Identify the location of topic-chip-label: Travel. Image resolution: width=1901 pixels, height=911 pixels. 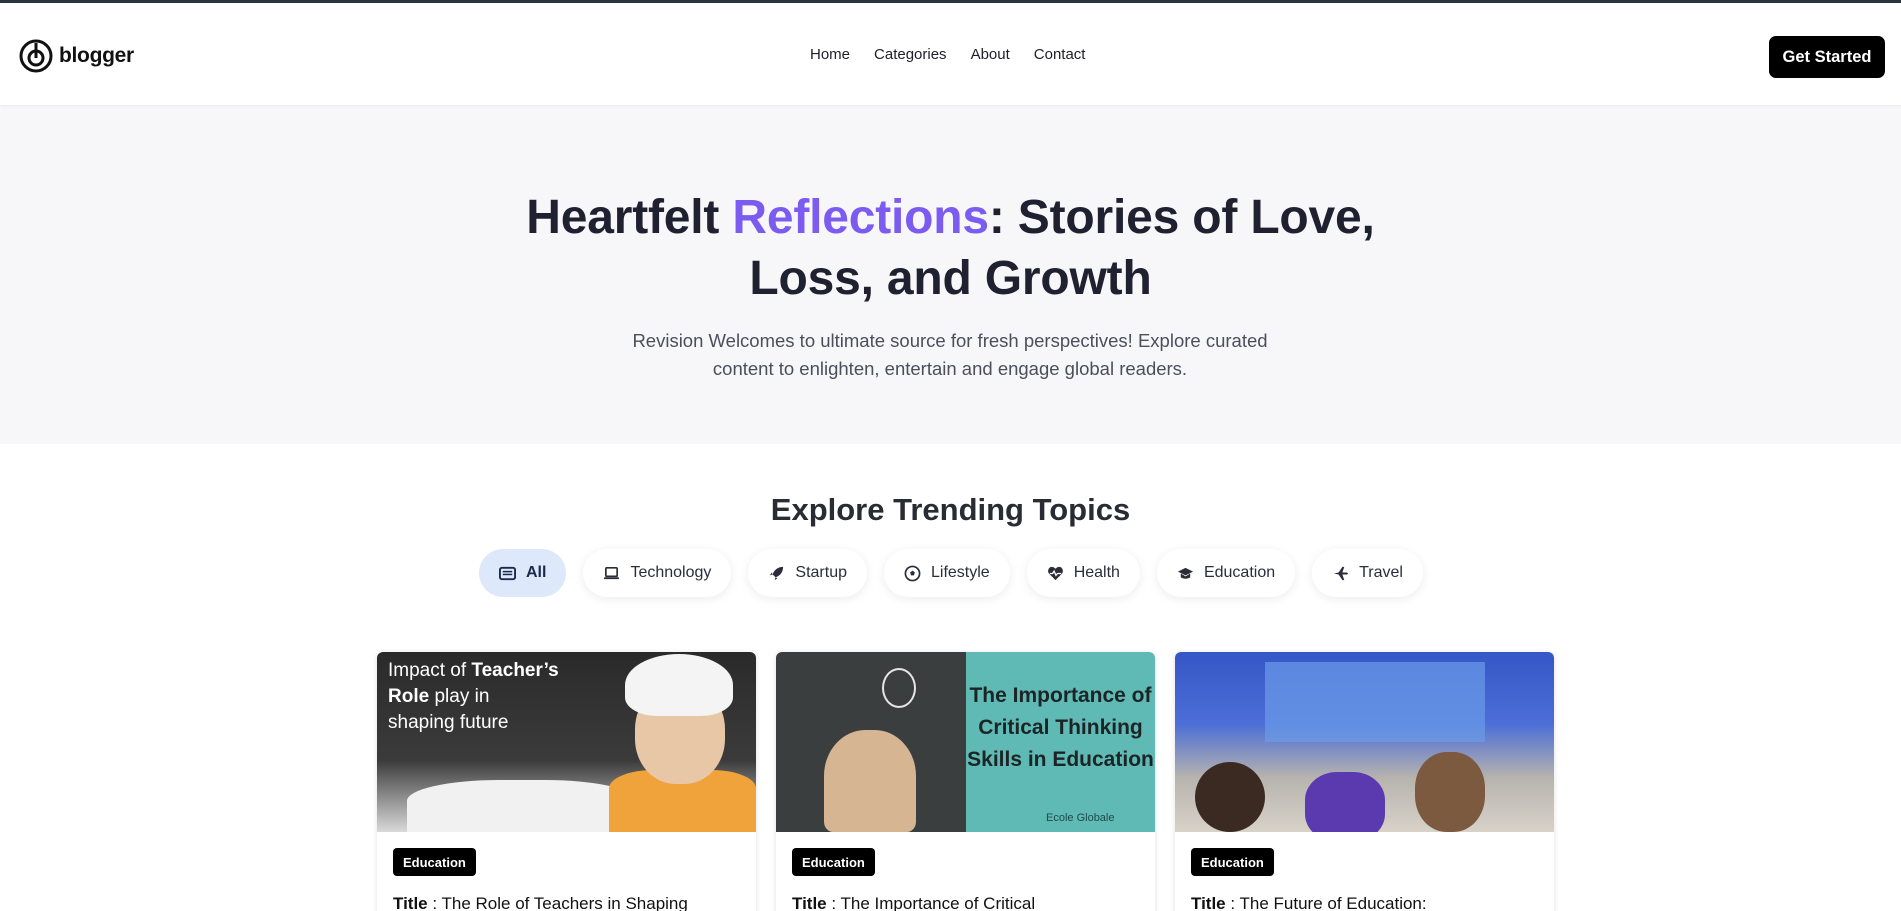
(1381, 572).